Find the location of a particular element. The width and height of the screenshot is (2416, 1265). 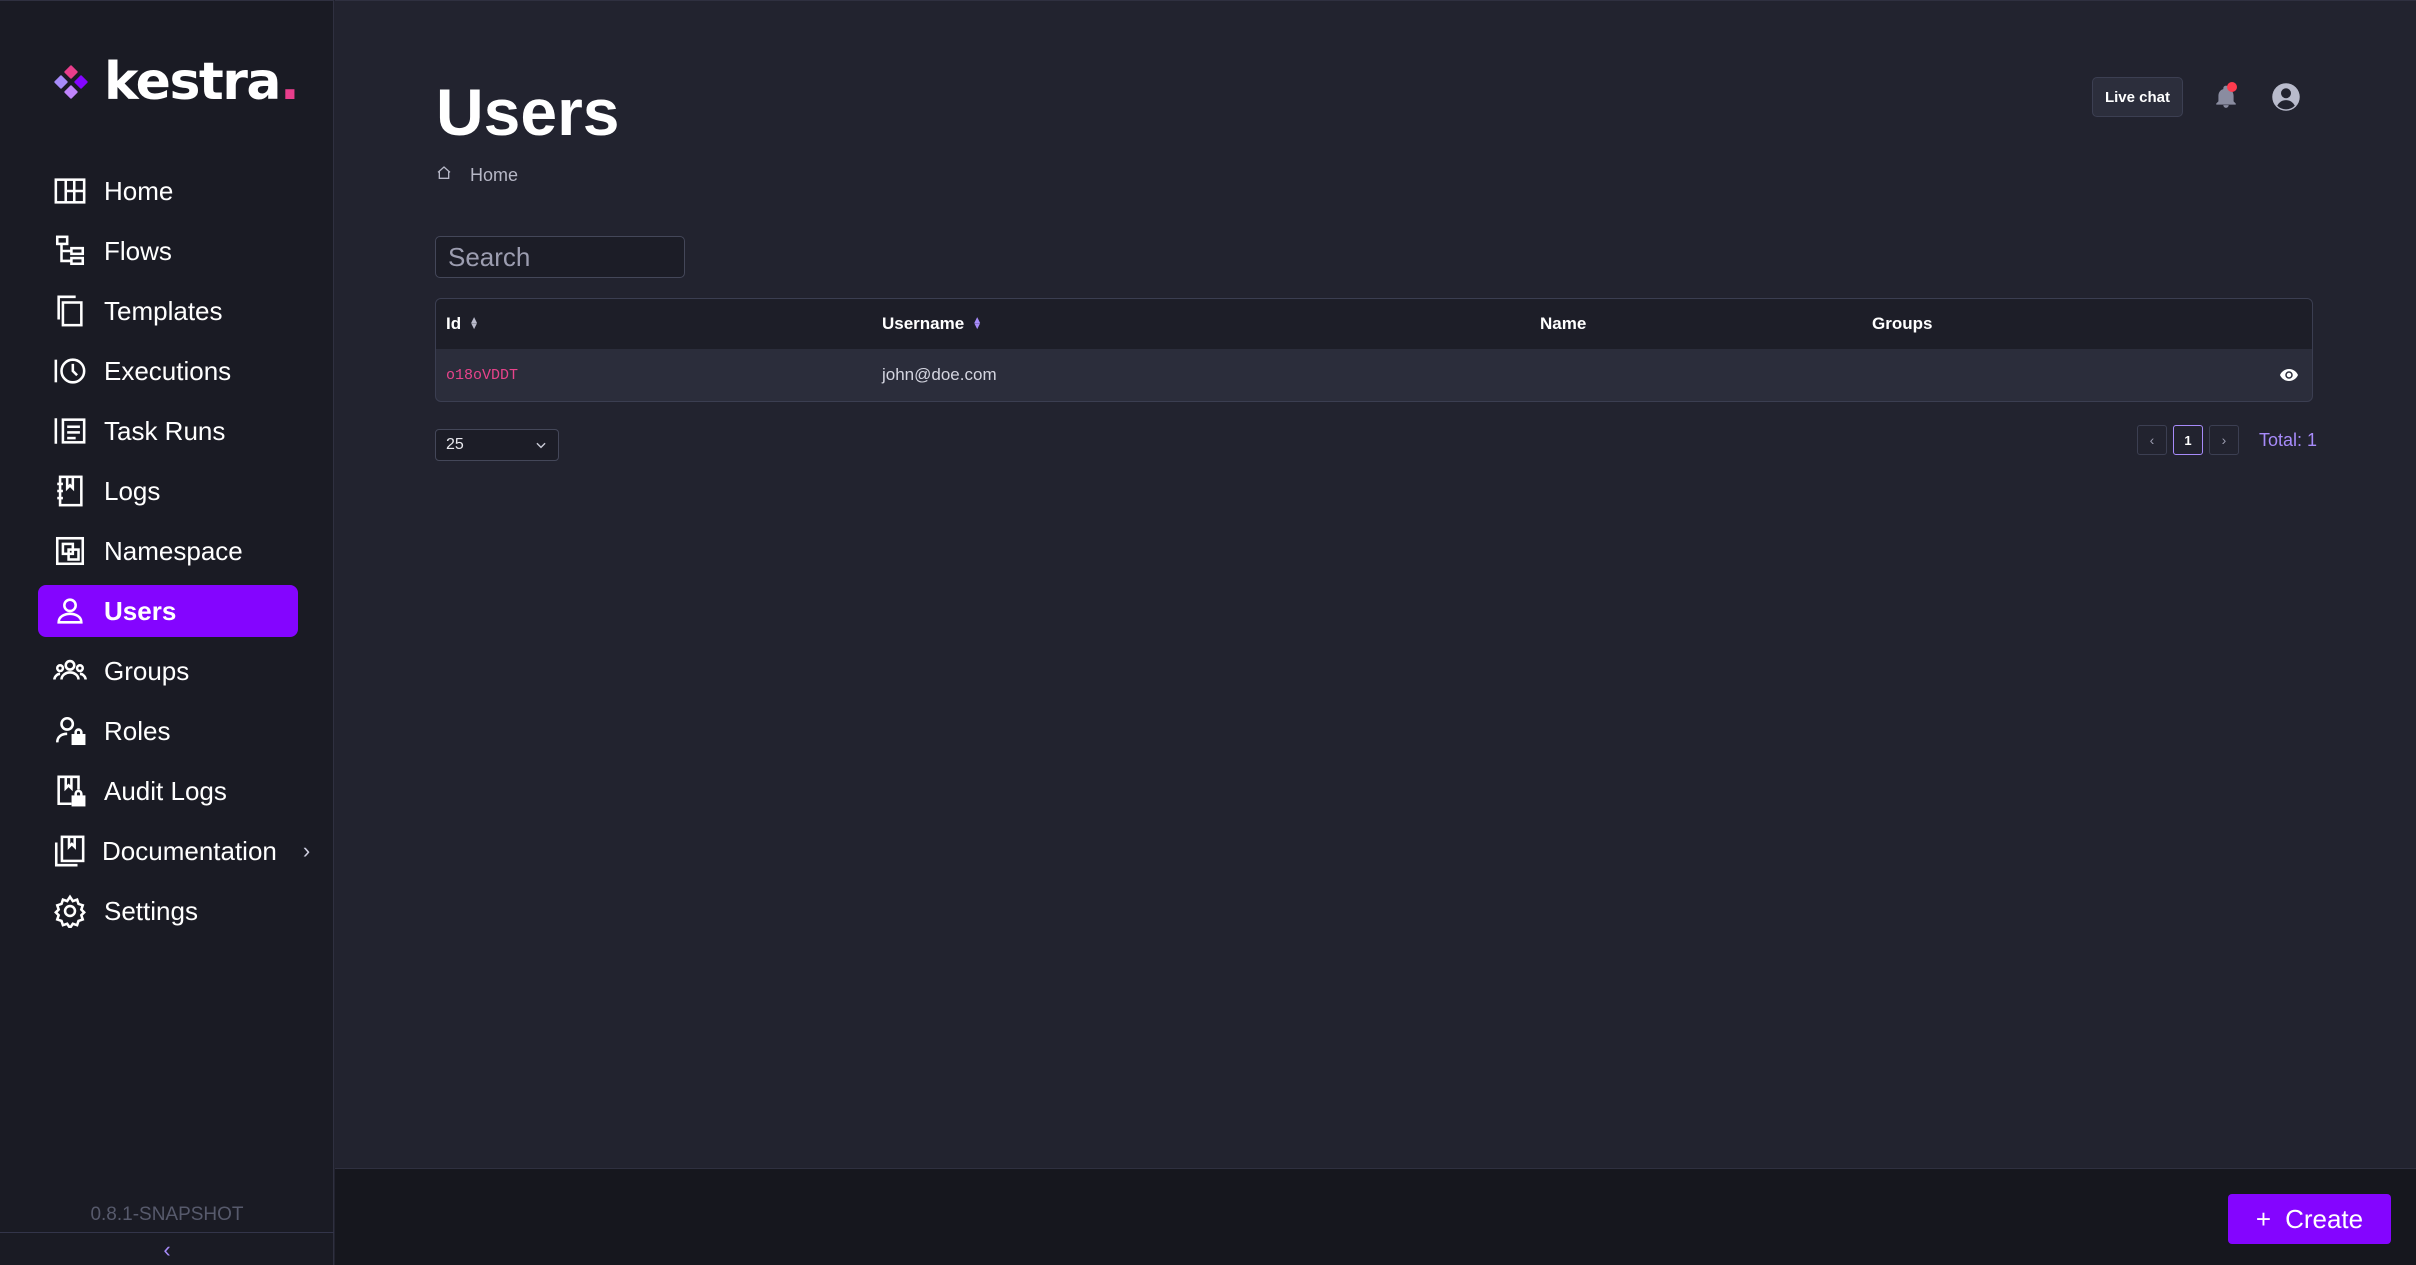

create-user-button: + Create is located at coordinates (2309, 1219).